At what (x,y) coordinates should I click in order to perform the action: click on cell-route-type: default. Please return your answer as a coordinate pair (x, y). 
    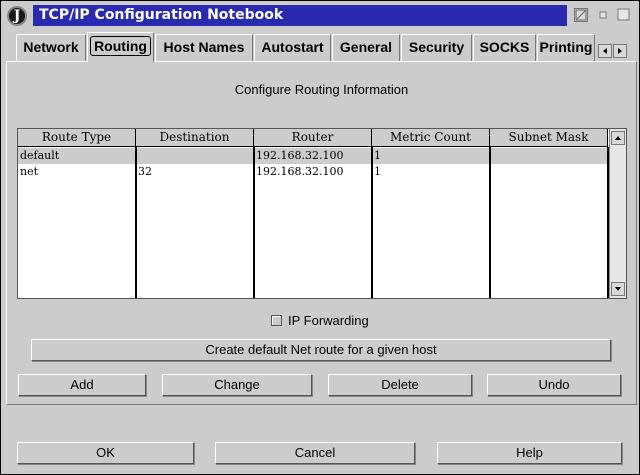
    Looking at the image, I should click on (40, 155).